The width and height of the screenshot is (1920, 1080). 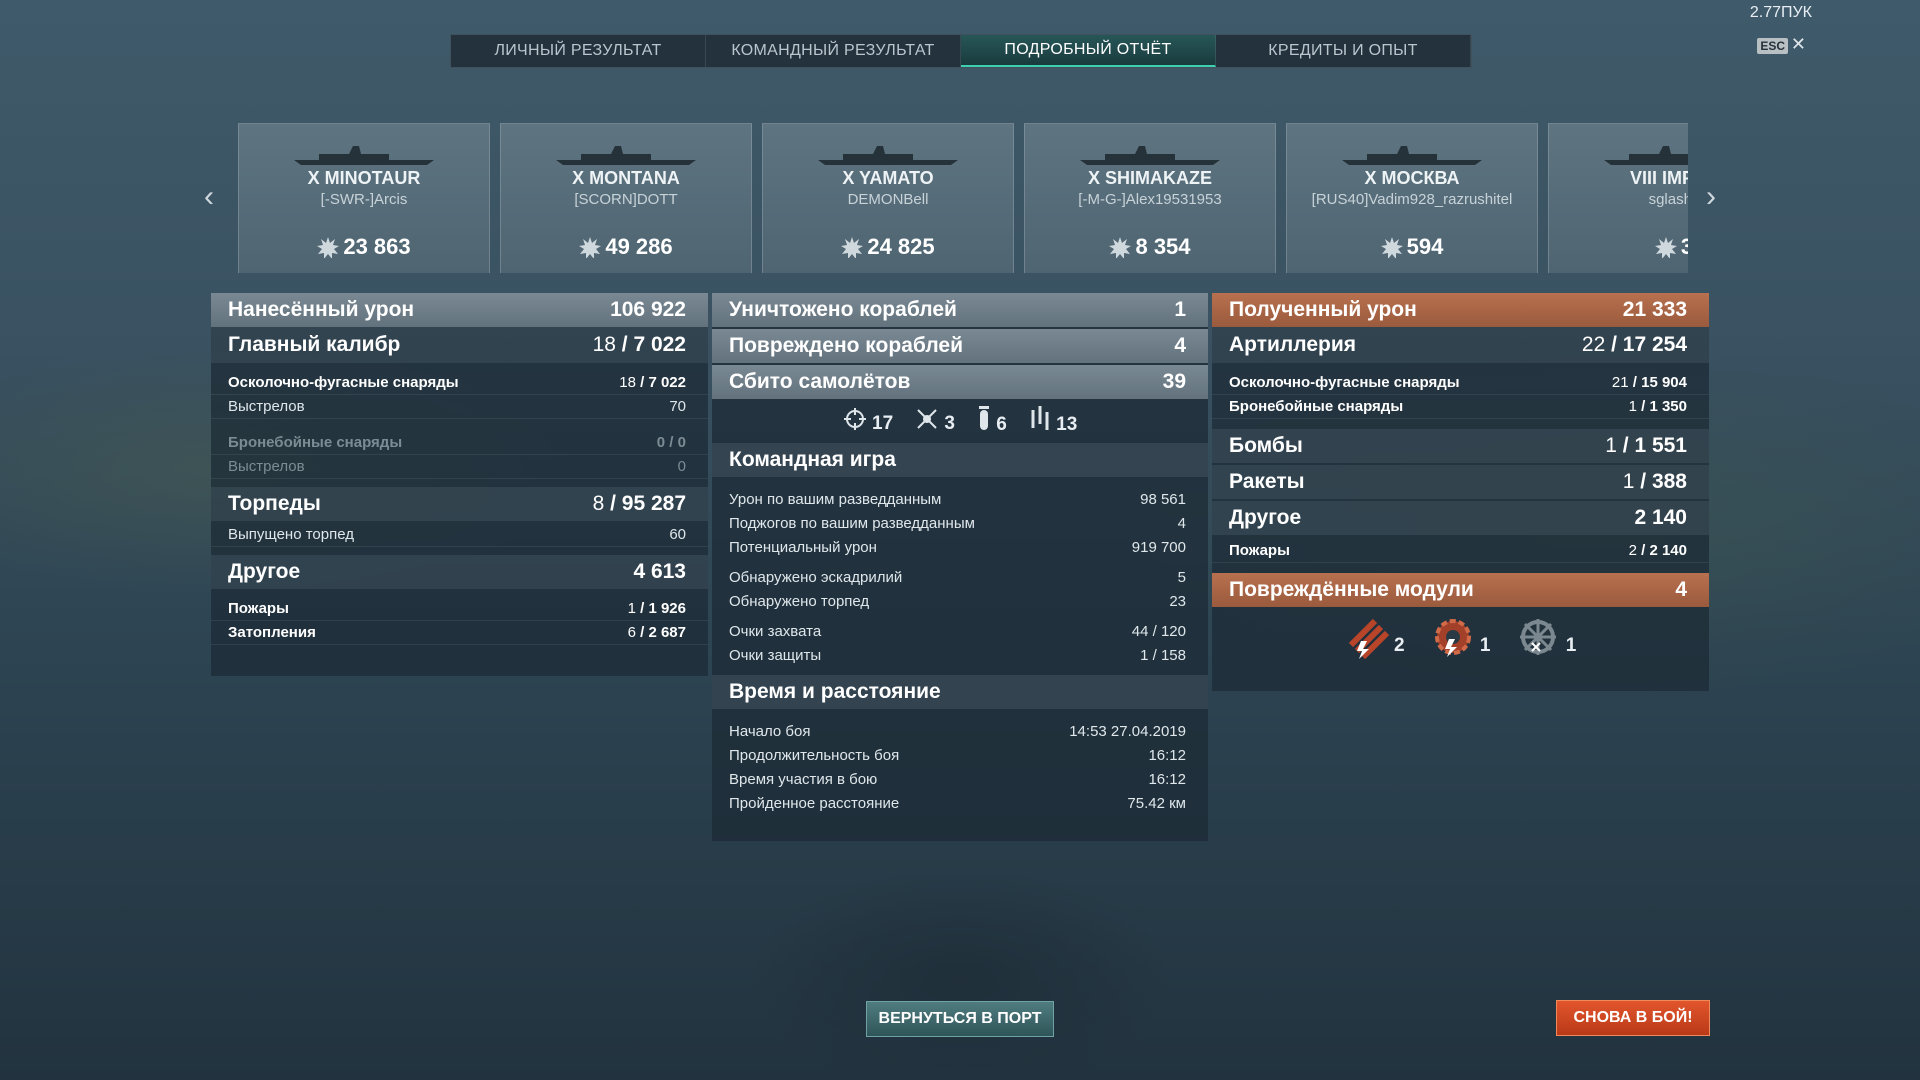 I want to click on battle-again-button: СНОВА В БОЙ!, so click(x=1633, y=1018).